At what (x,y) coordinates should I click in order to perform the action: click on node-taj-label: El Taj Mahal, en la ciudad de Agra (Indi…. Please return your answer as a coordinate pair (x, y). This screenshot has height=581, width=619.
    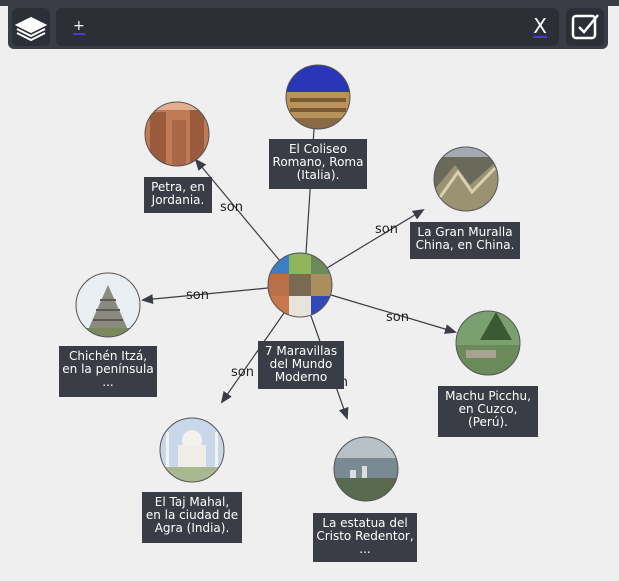
    Looking at the image, I should click on (192, 517).